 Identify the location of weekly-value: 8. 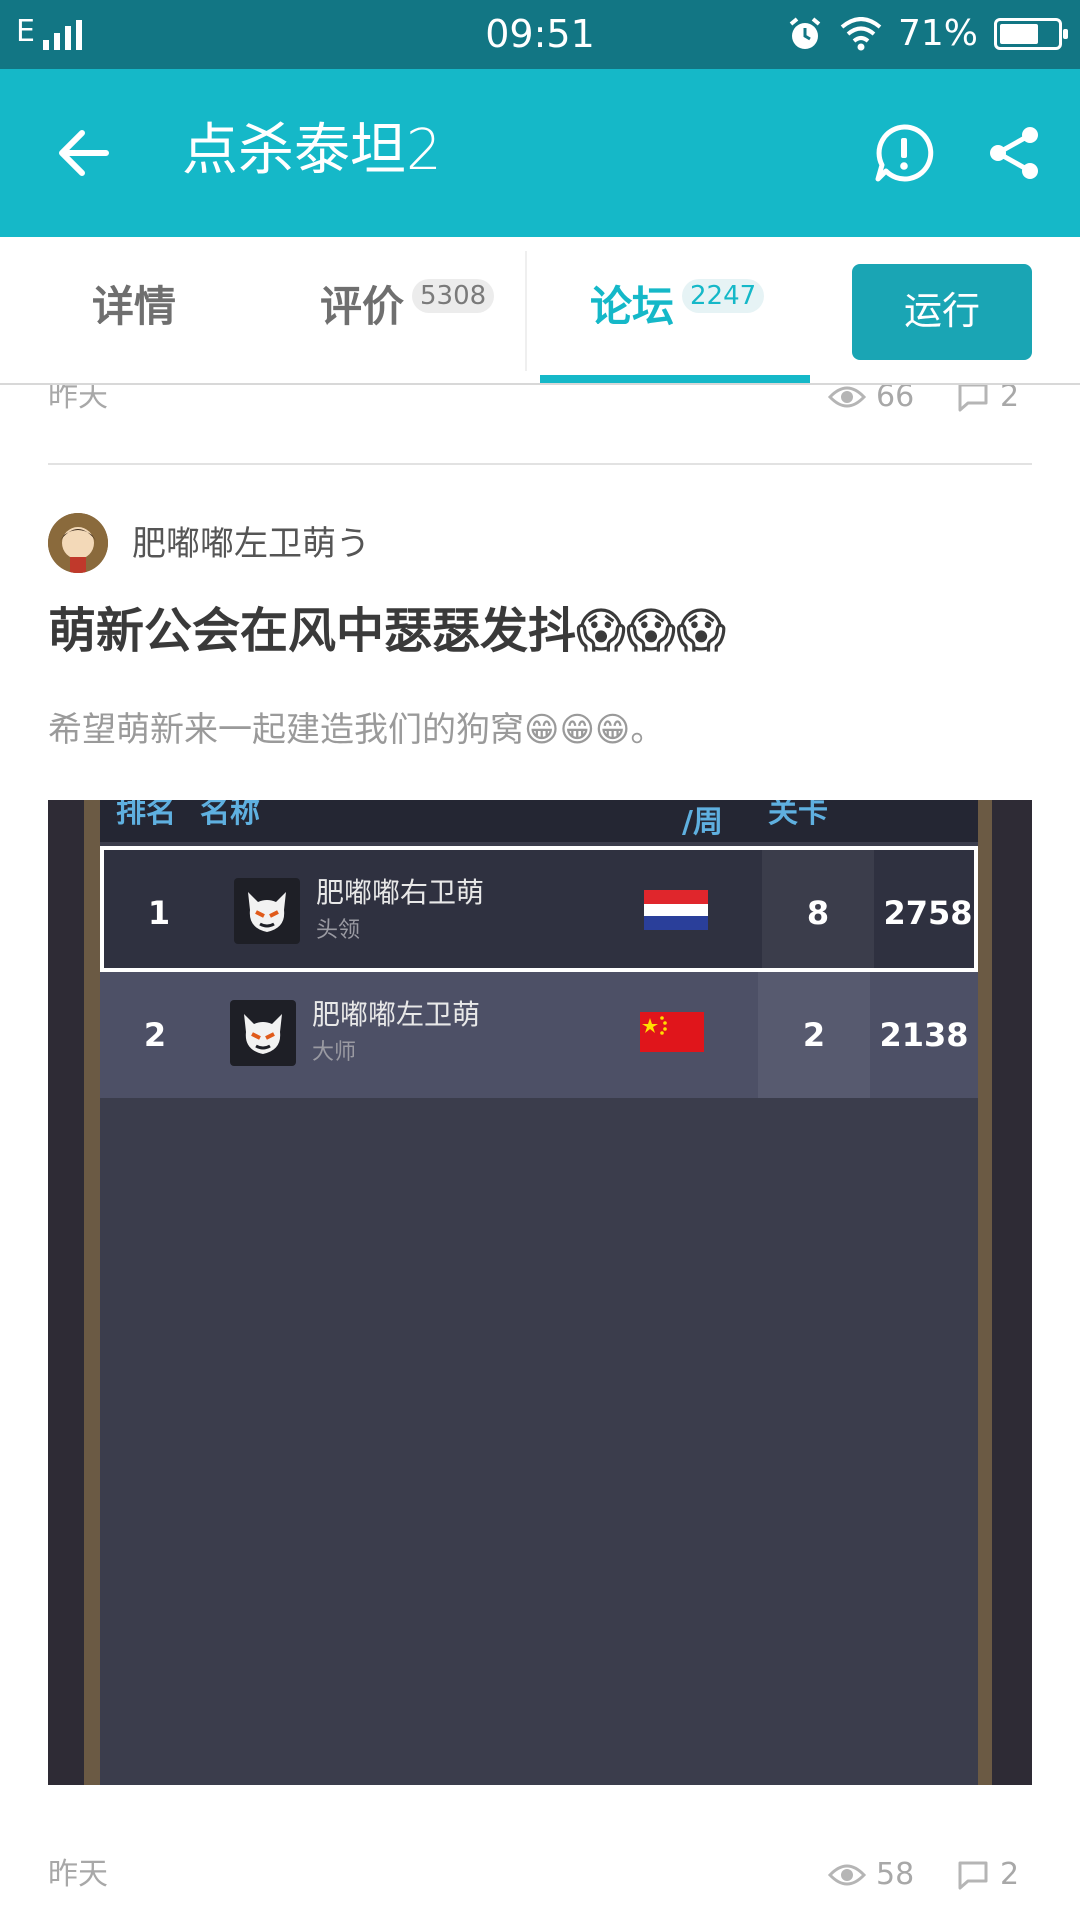
(818, 913).